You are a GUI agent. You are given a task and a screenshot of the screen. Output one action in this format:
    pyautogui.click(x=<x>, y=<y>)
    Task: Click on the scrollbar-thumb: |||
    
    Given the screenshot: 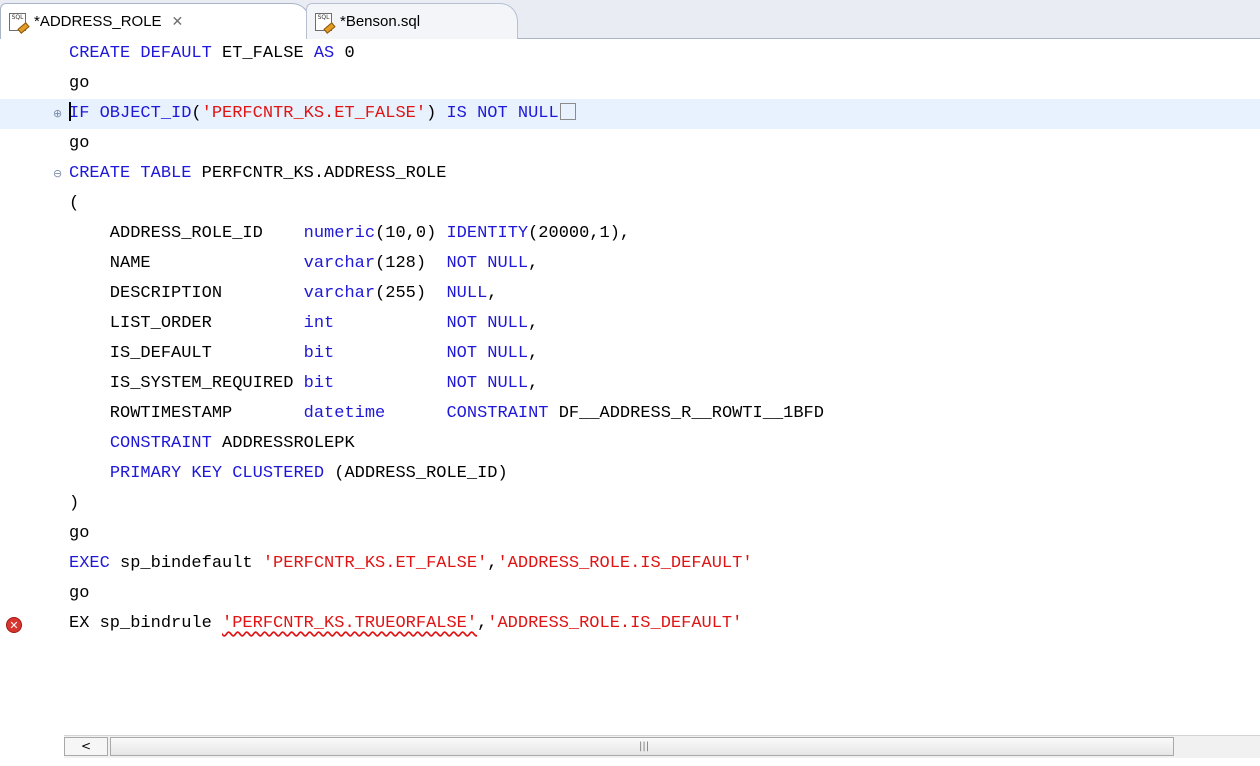 What is the action you would take?
    pyautogui.click(x=642, y=746)
    